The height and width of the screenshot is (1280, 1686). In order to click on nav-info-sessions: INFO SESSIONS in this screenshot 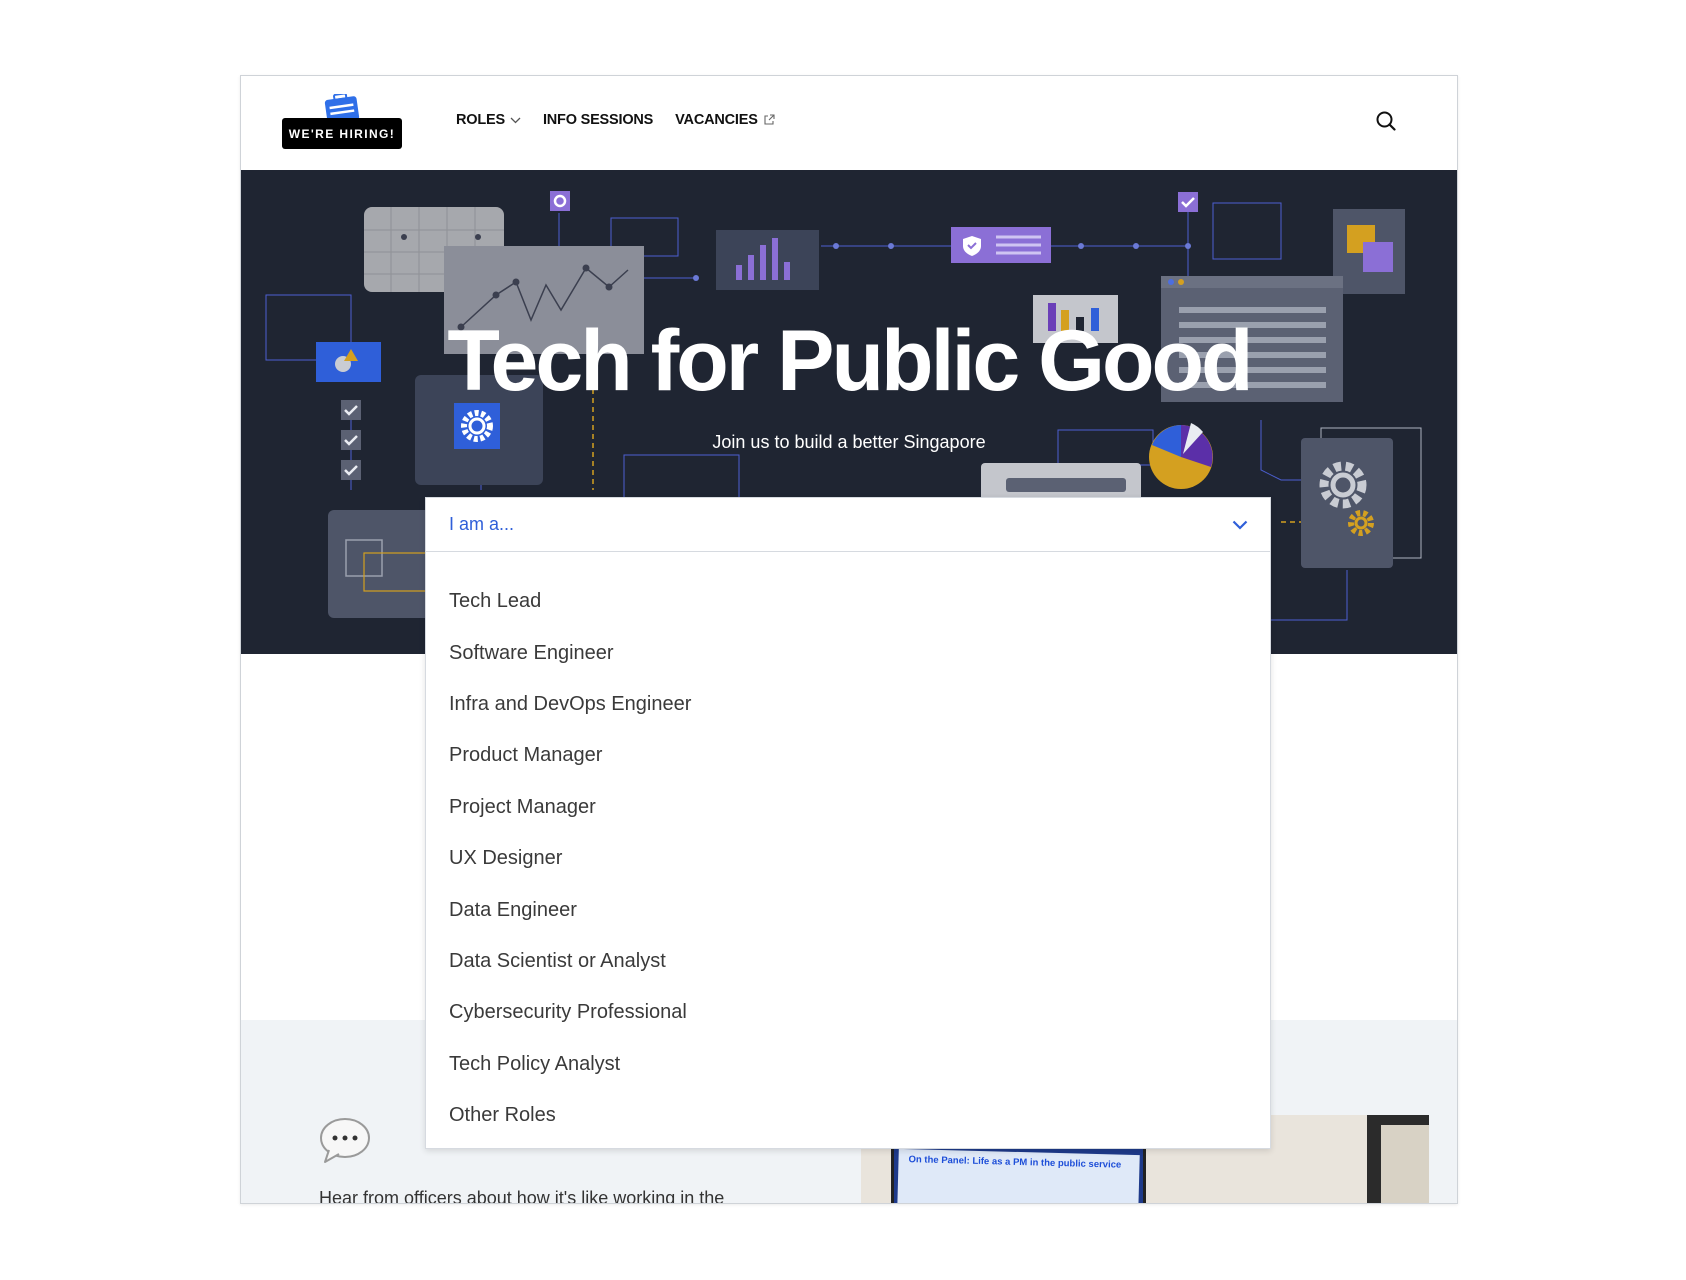, I will do `click(598, 120)`.